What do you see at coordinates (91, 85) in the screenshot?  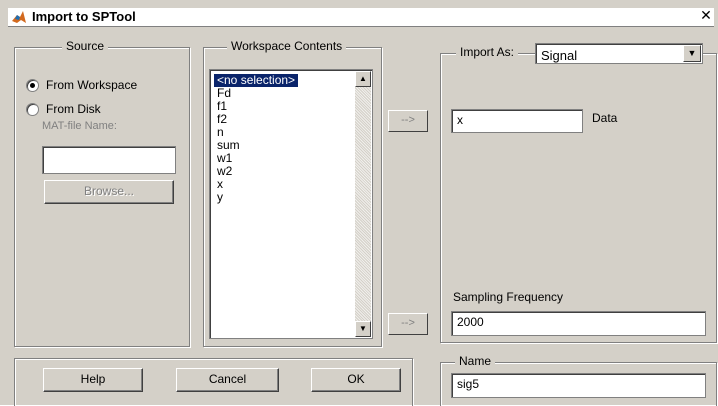 I see `from-workspace-label: From Workspace` at bounding box center [91, 85].